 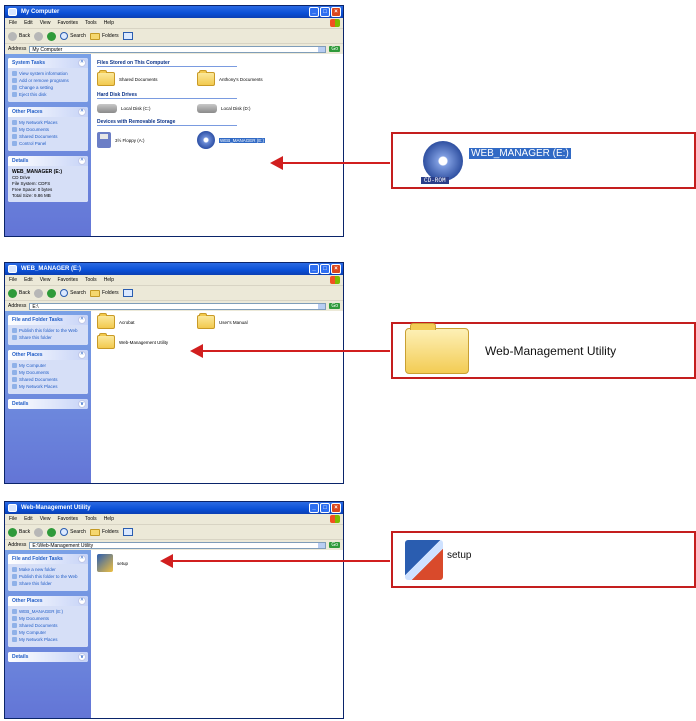 I want to click on title-bar: WEB_MANAGER (E:) _ □ ×, so click(x=174, y=269).